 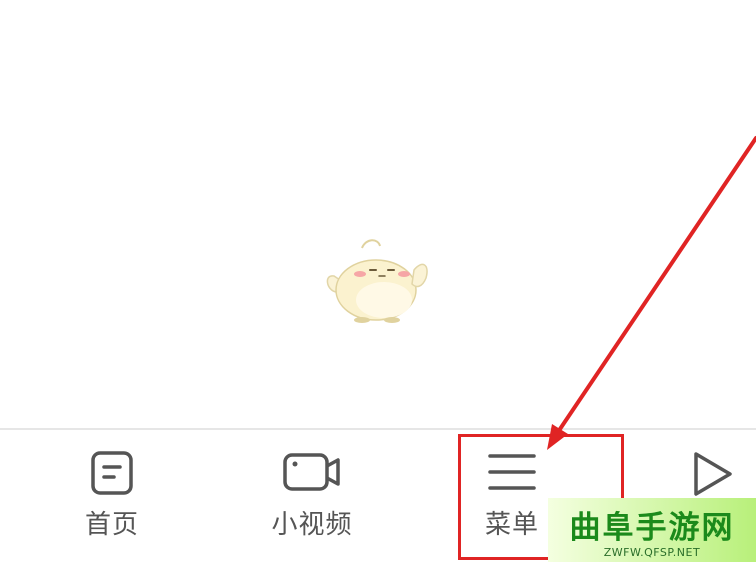 I want to click on nav-label-home: 首页, so click(x=111, y=525).